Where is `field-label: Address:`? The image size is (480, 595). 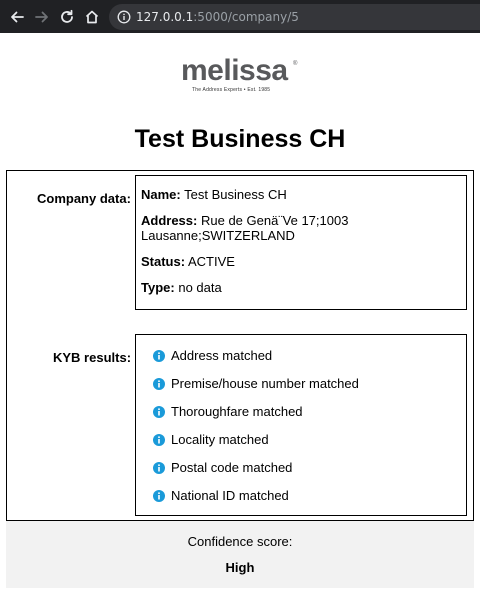 field-label: Address: is located at coordinates (169, 220).